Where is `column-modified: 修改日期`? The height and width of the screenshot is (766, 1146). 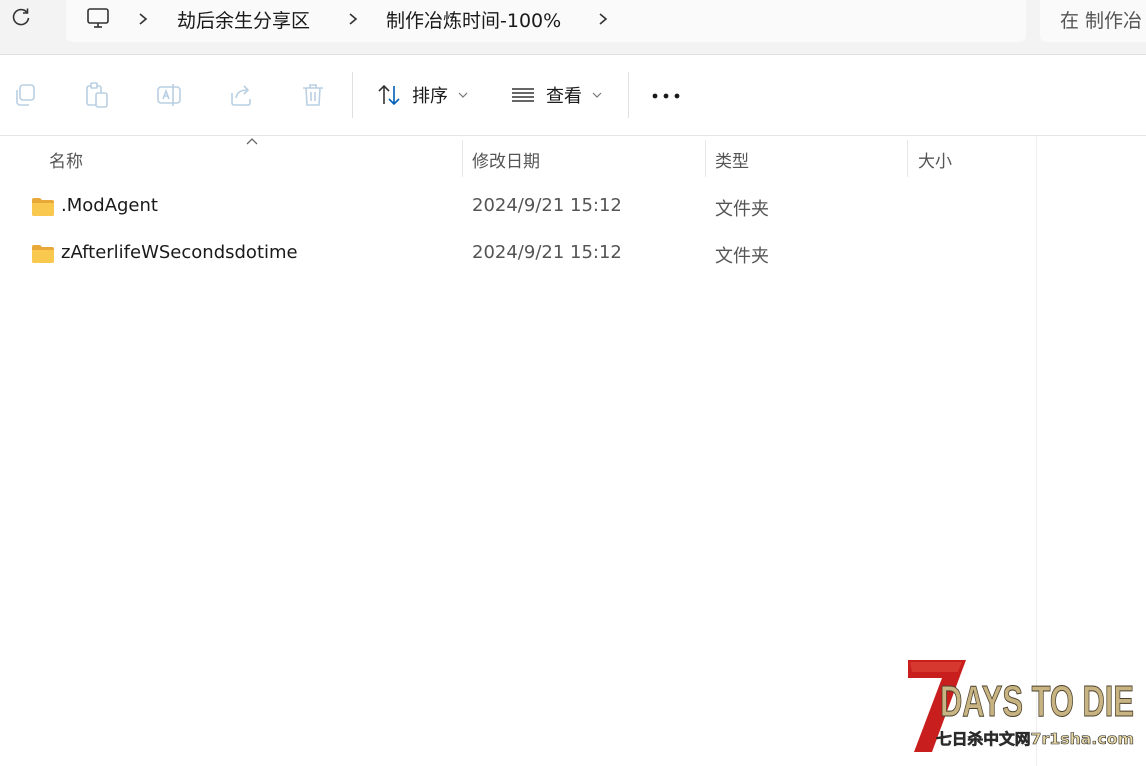
column-modified: 修改日期 is located at coordinates (506, 159).